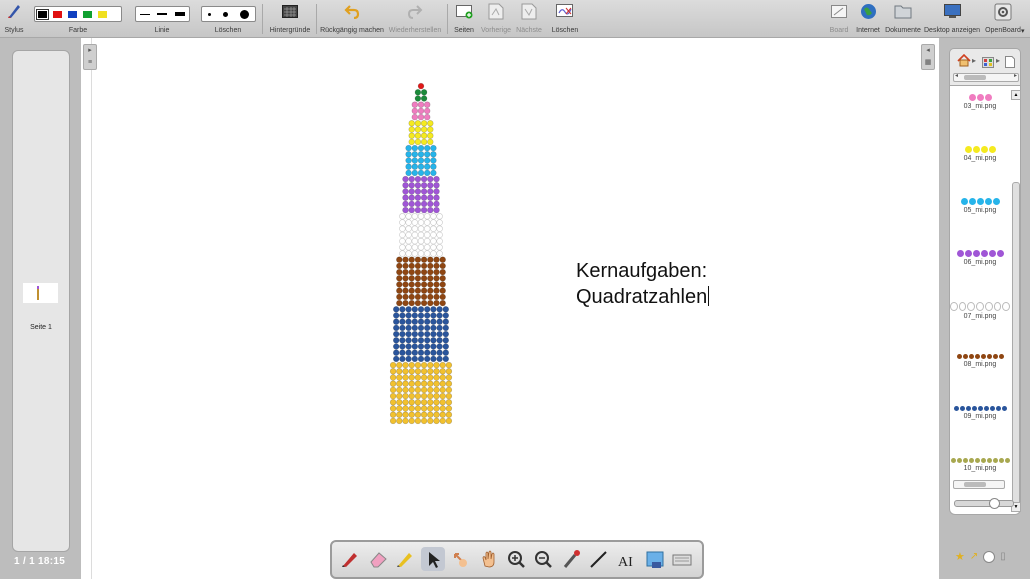 Image resolution: width=1030 pixels, height=579 pixels. I want to click on background-grid-icon, so click(290, 12).